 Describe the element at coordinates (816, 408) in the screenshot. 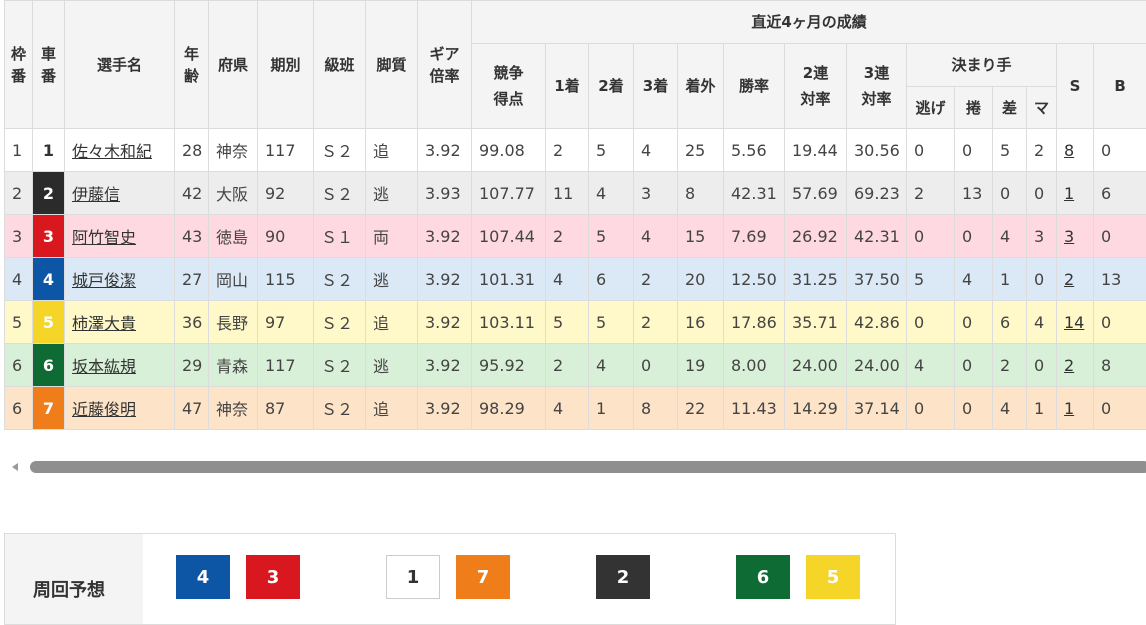

I see `cell-q2: 14.29` at that location.